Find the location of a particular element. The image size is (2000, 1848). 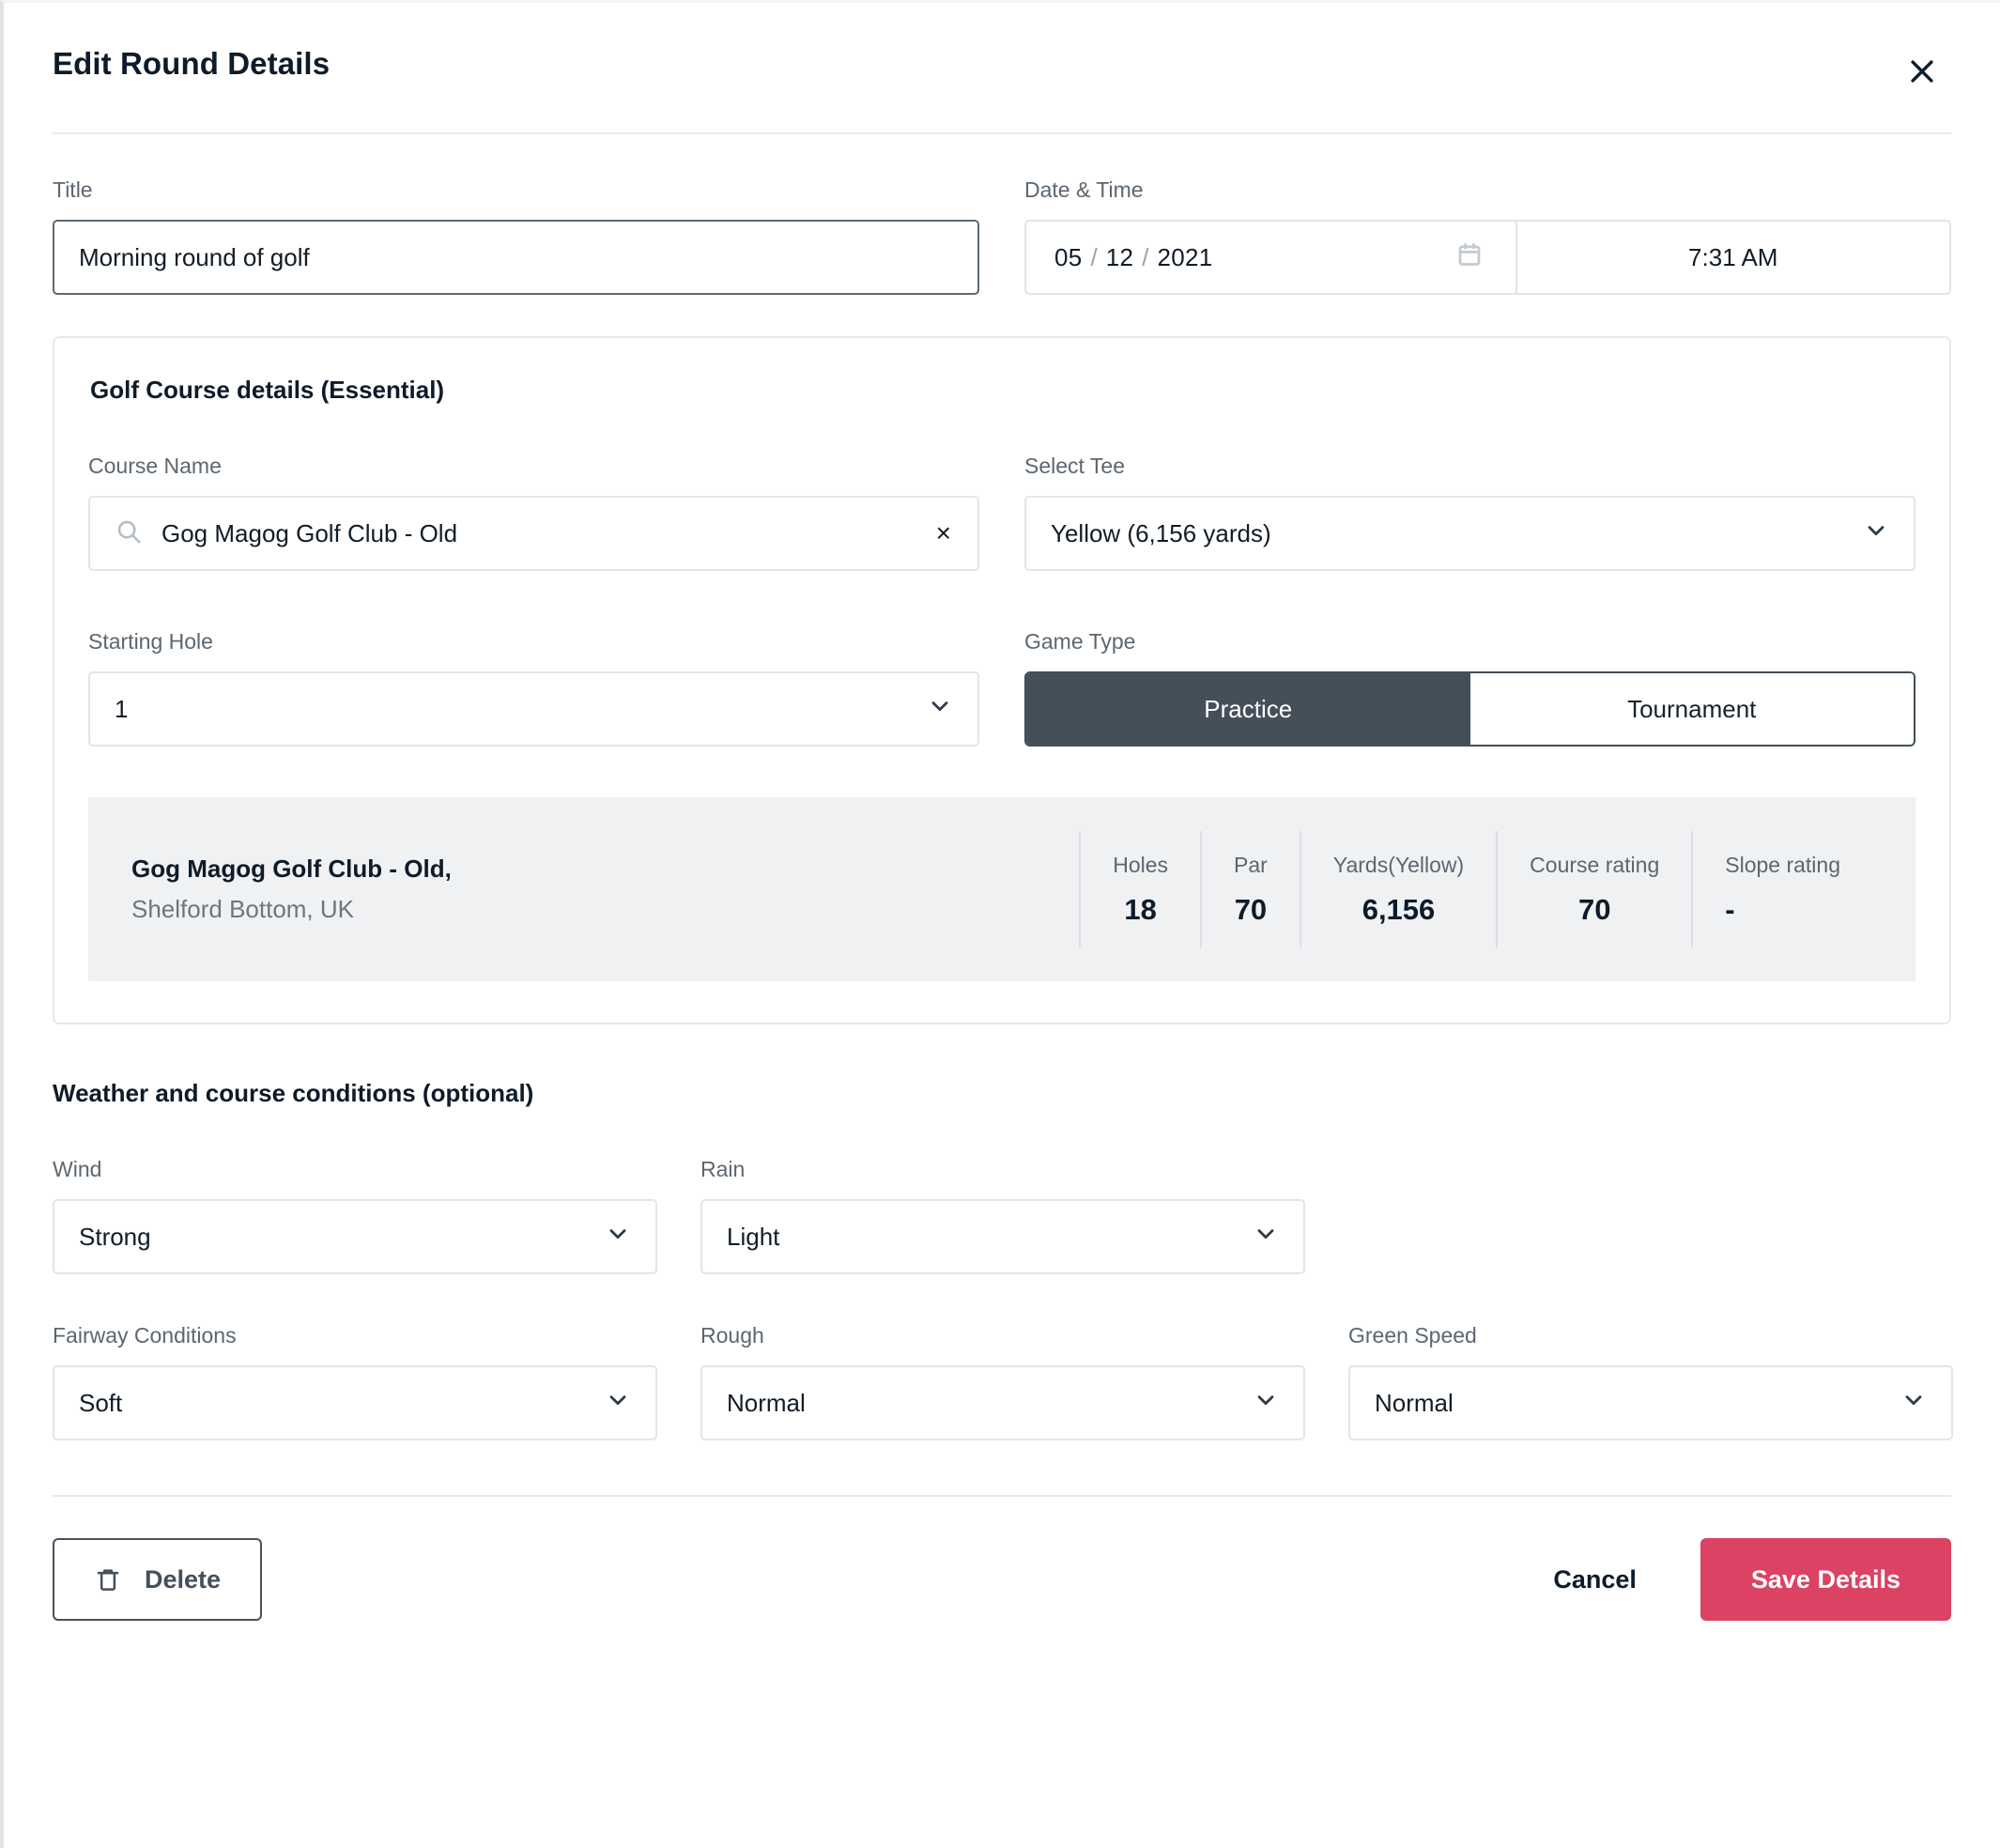

footer-actions: Cancel Save Details is located at coordinates (1736, 1579).